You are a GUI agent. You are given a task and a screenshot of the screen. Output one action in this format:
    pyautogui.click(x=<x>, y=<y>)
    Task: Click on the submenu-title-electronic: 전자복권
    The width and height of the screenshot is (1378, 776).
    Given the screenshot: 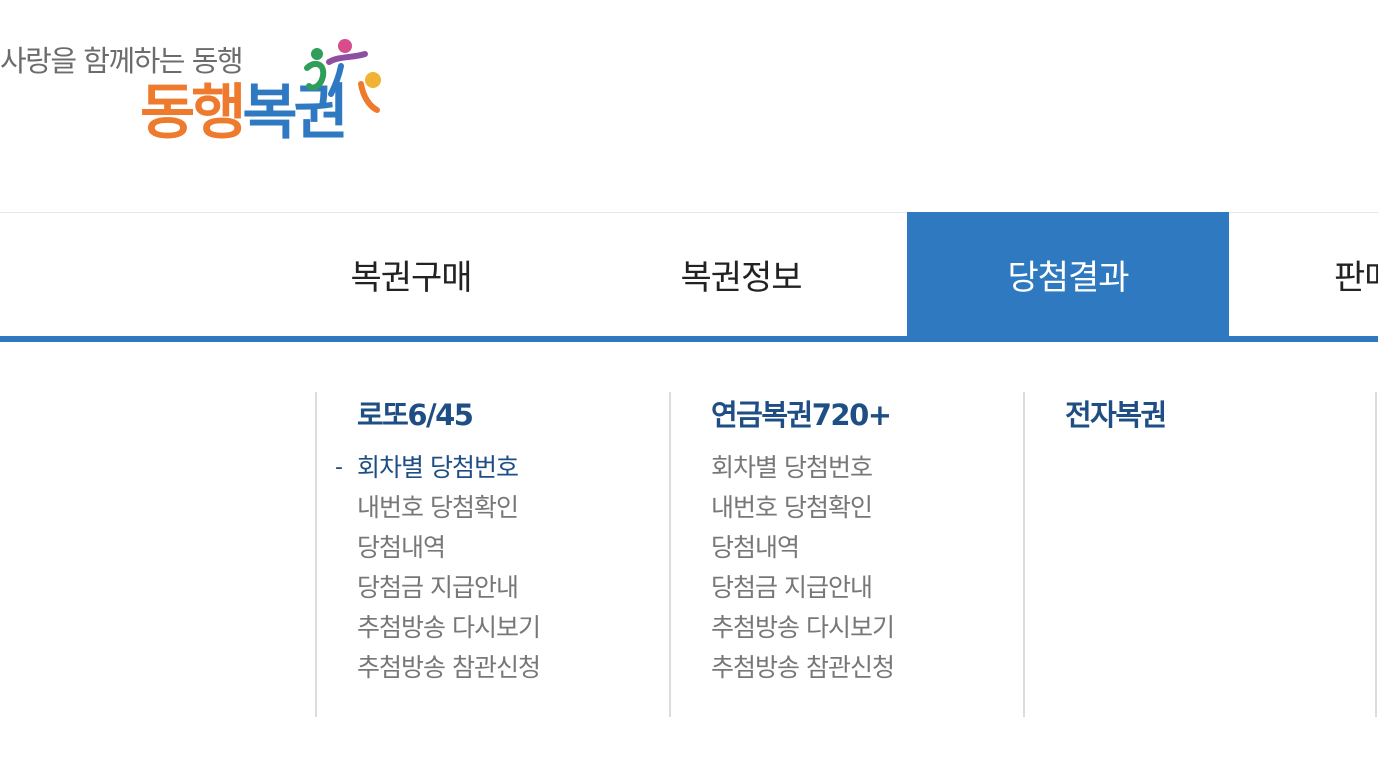 What is the action you would take?
    pyautogui.click(x=1116, y=413)
    